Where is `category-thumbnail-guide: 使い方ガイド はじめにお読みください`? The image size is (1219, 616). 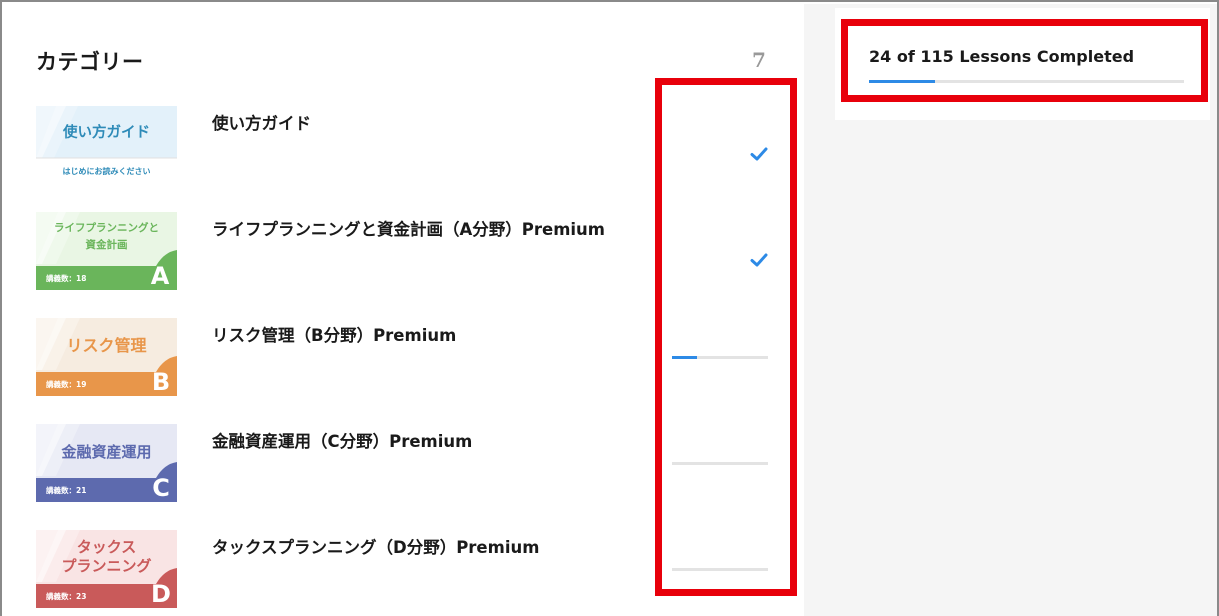 category-thumbnail-guide: 使い方ガイド はじめにお読みください is located at coordinates (106, 145).